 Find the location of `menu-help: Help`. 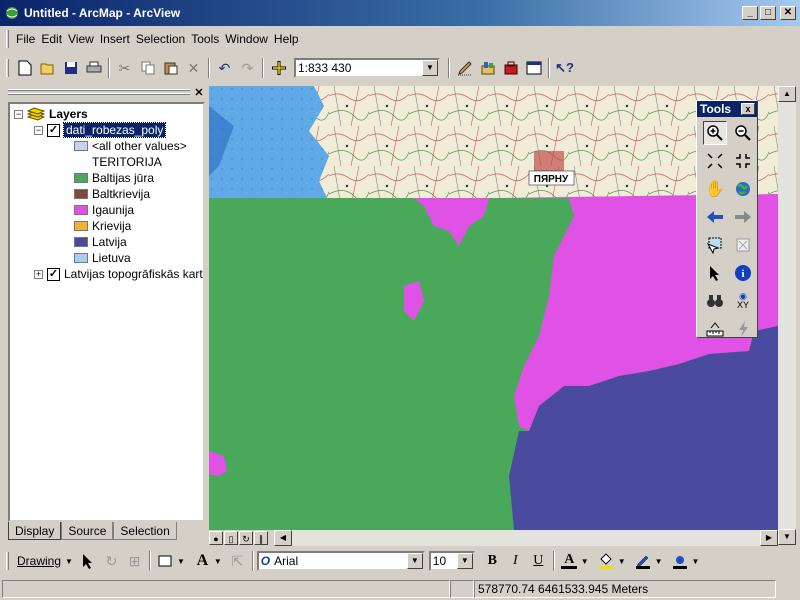

menu-help: Help is located at coordinates (286, 39).